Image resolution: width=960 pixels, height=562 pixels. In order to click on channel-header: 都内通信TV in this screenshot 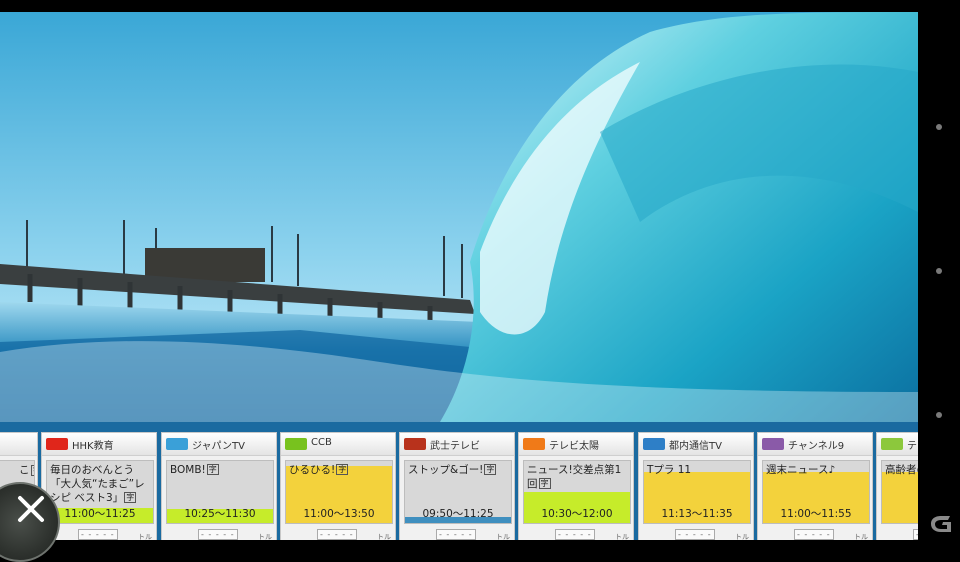, I will do `click(696, 444)`.